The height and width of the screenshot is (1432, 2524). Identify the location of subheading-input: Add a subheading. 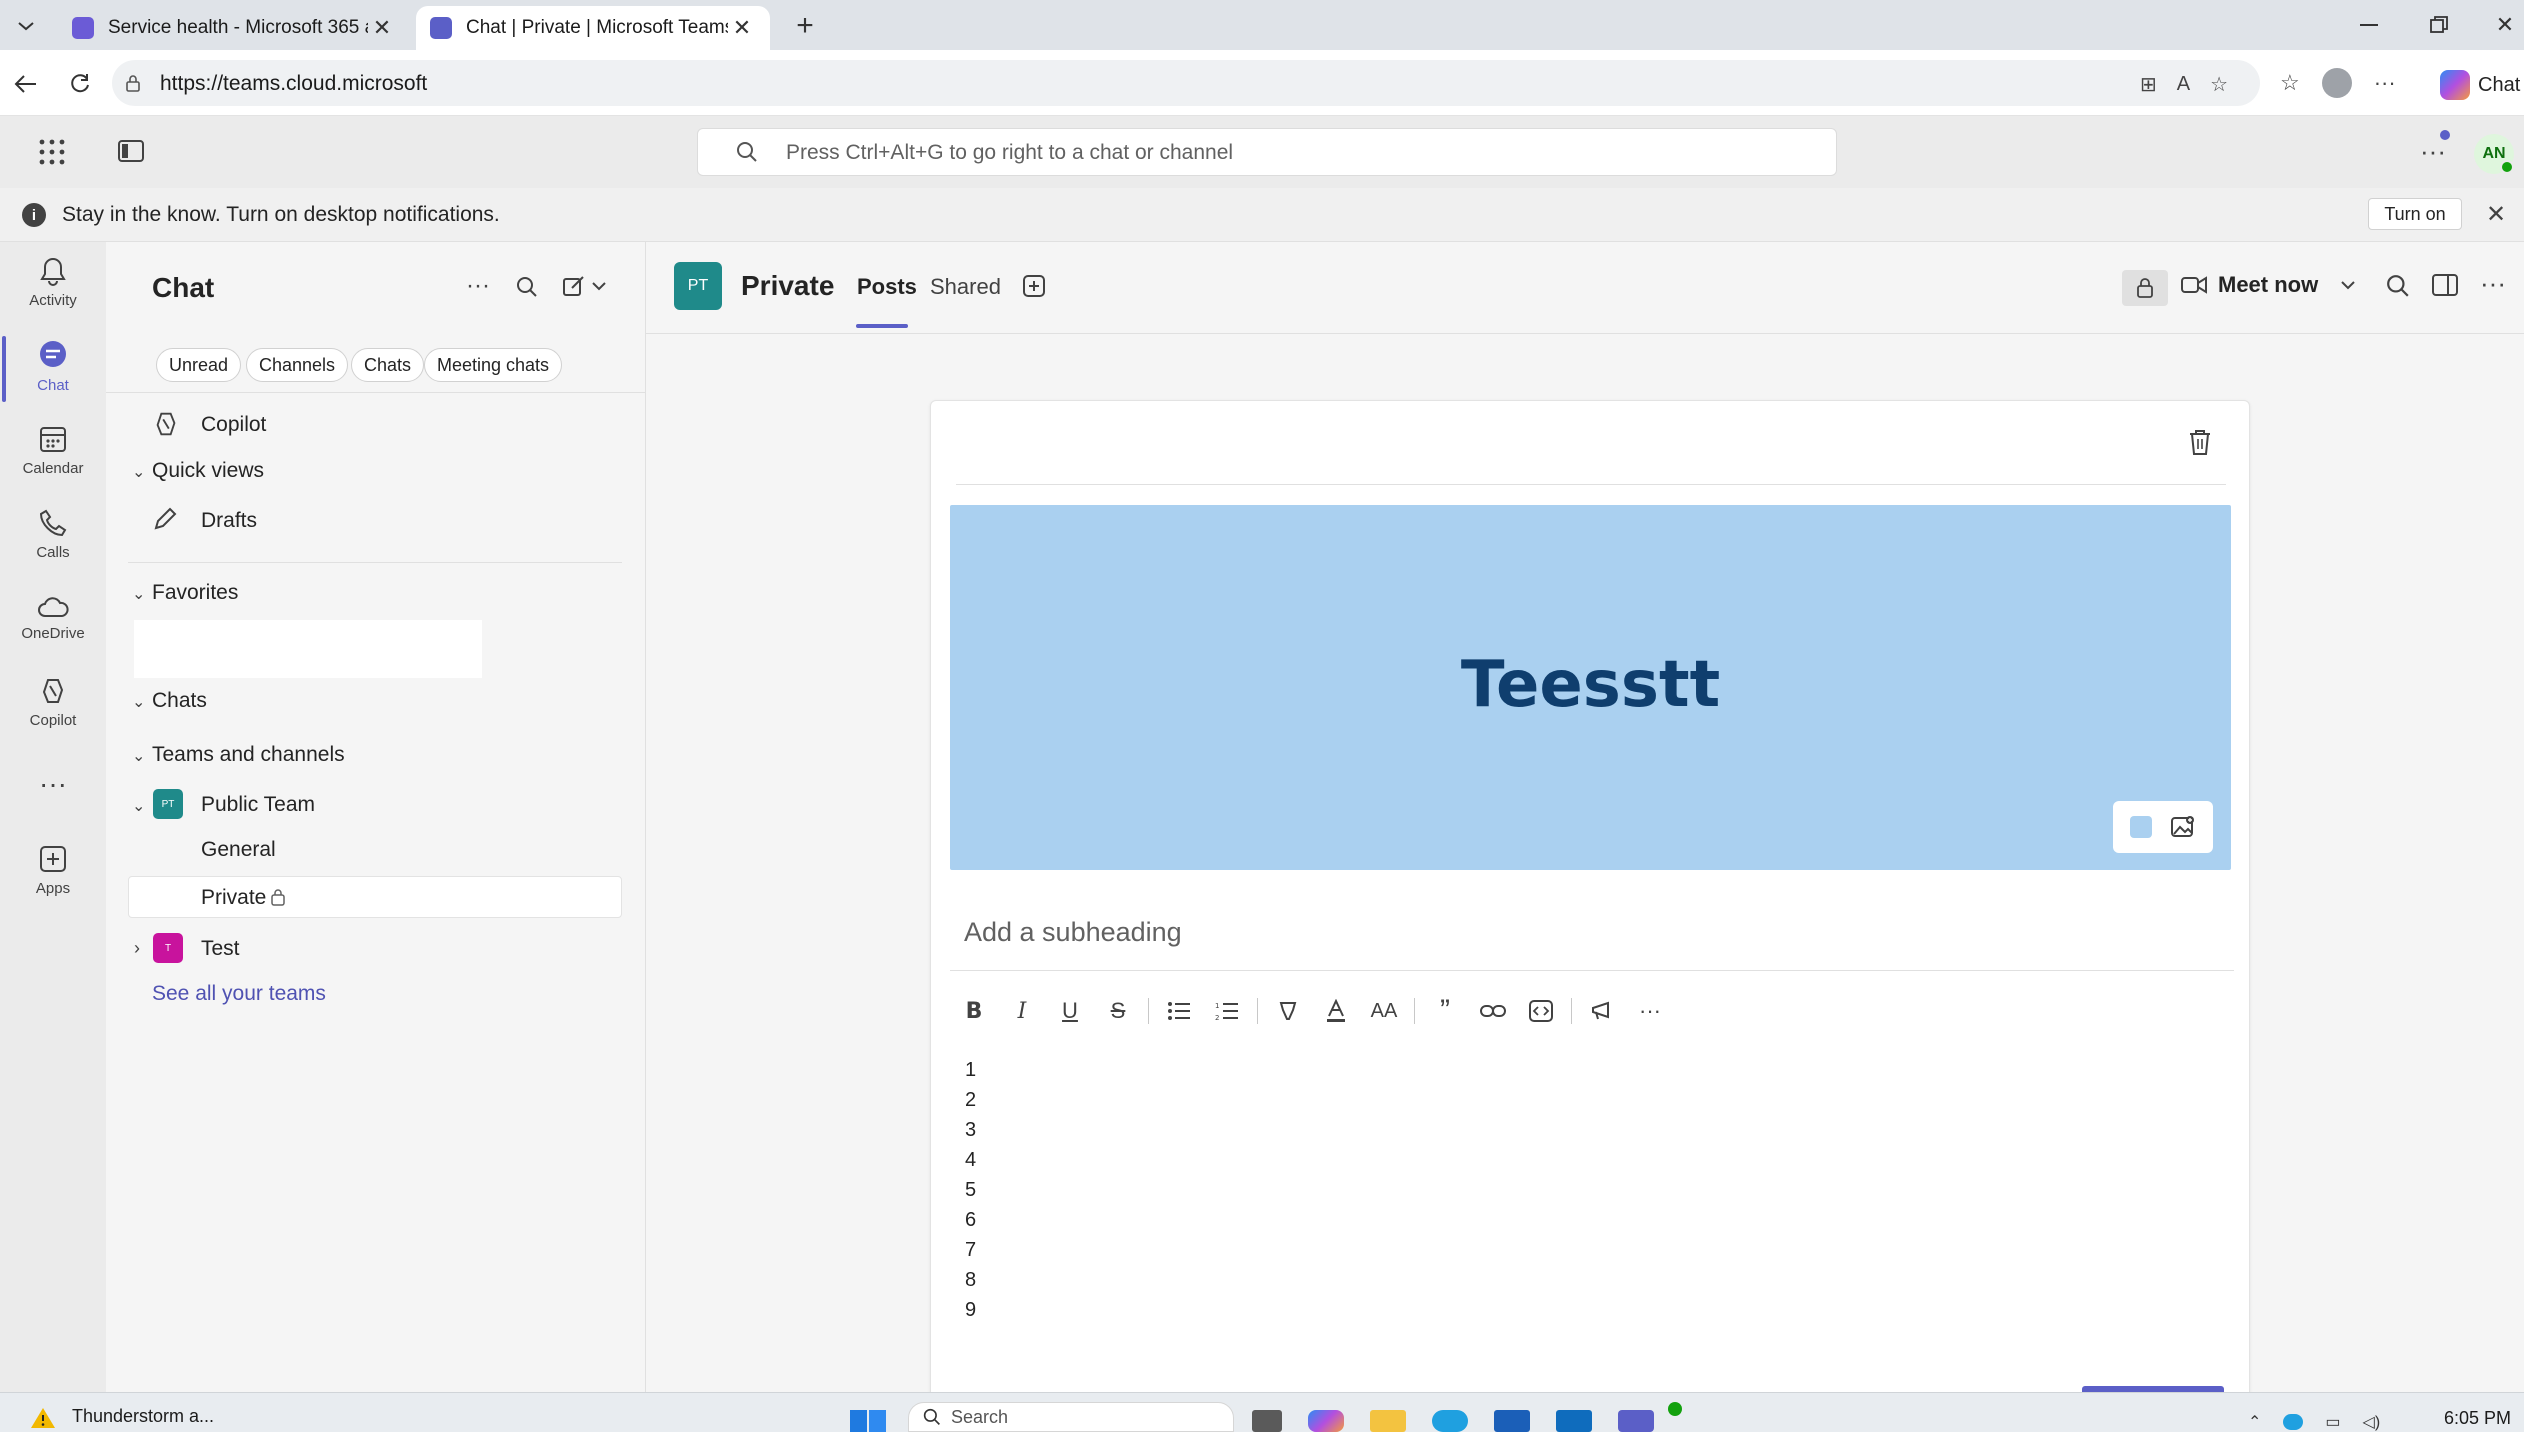
(1073, 932).